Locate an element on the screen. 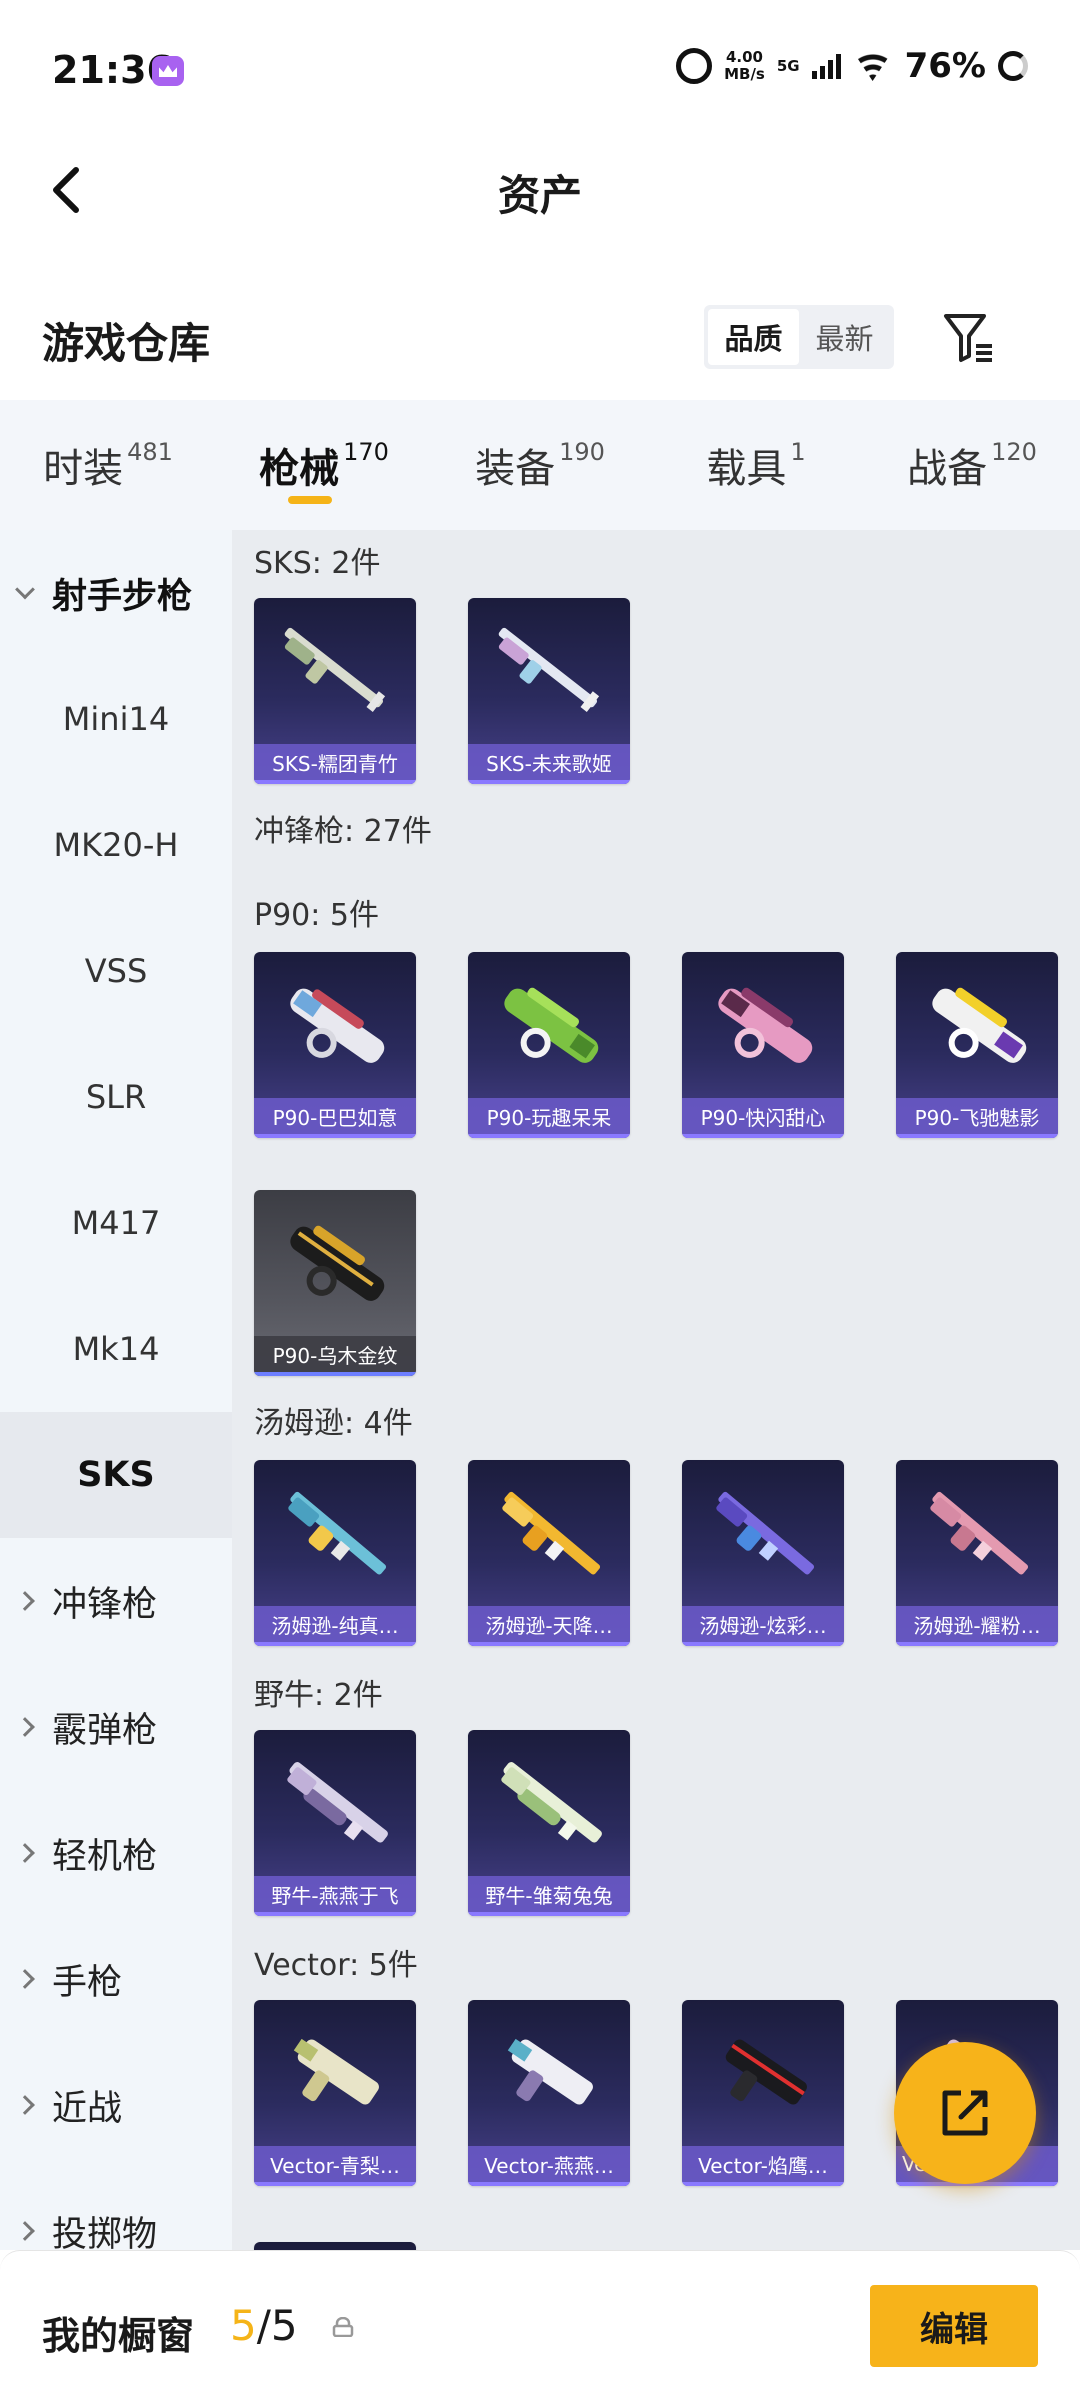 The image size is (1080, 2400). weapon-card: P90-快闪甜心 is located at coordinates (763, 1045).